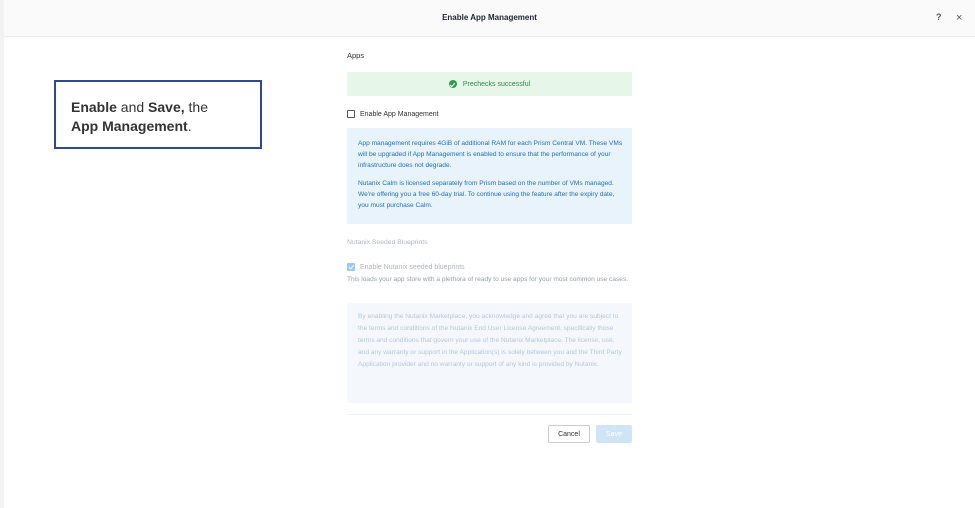 The width and height of the screenshot is (975, 508). Describe the element at coordinates (166, 107) in the screenshot. I see `callout-save: Save,` at that location.